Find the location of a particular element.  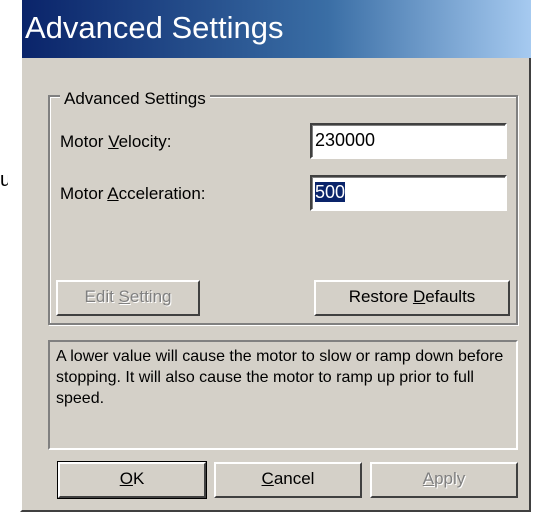

motor-velocity-label: Motor Velocity: is located at coordinates (116, 141).